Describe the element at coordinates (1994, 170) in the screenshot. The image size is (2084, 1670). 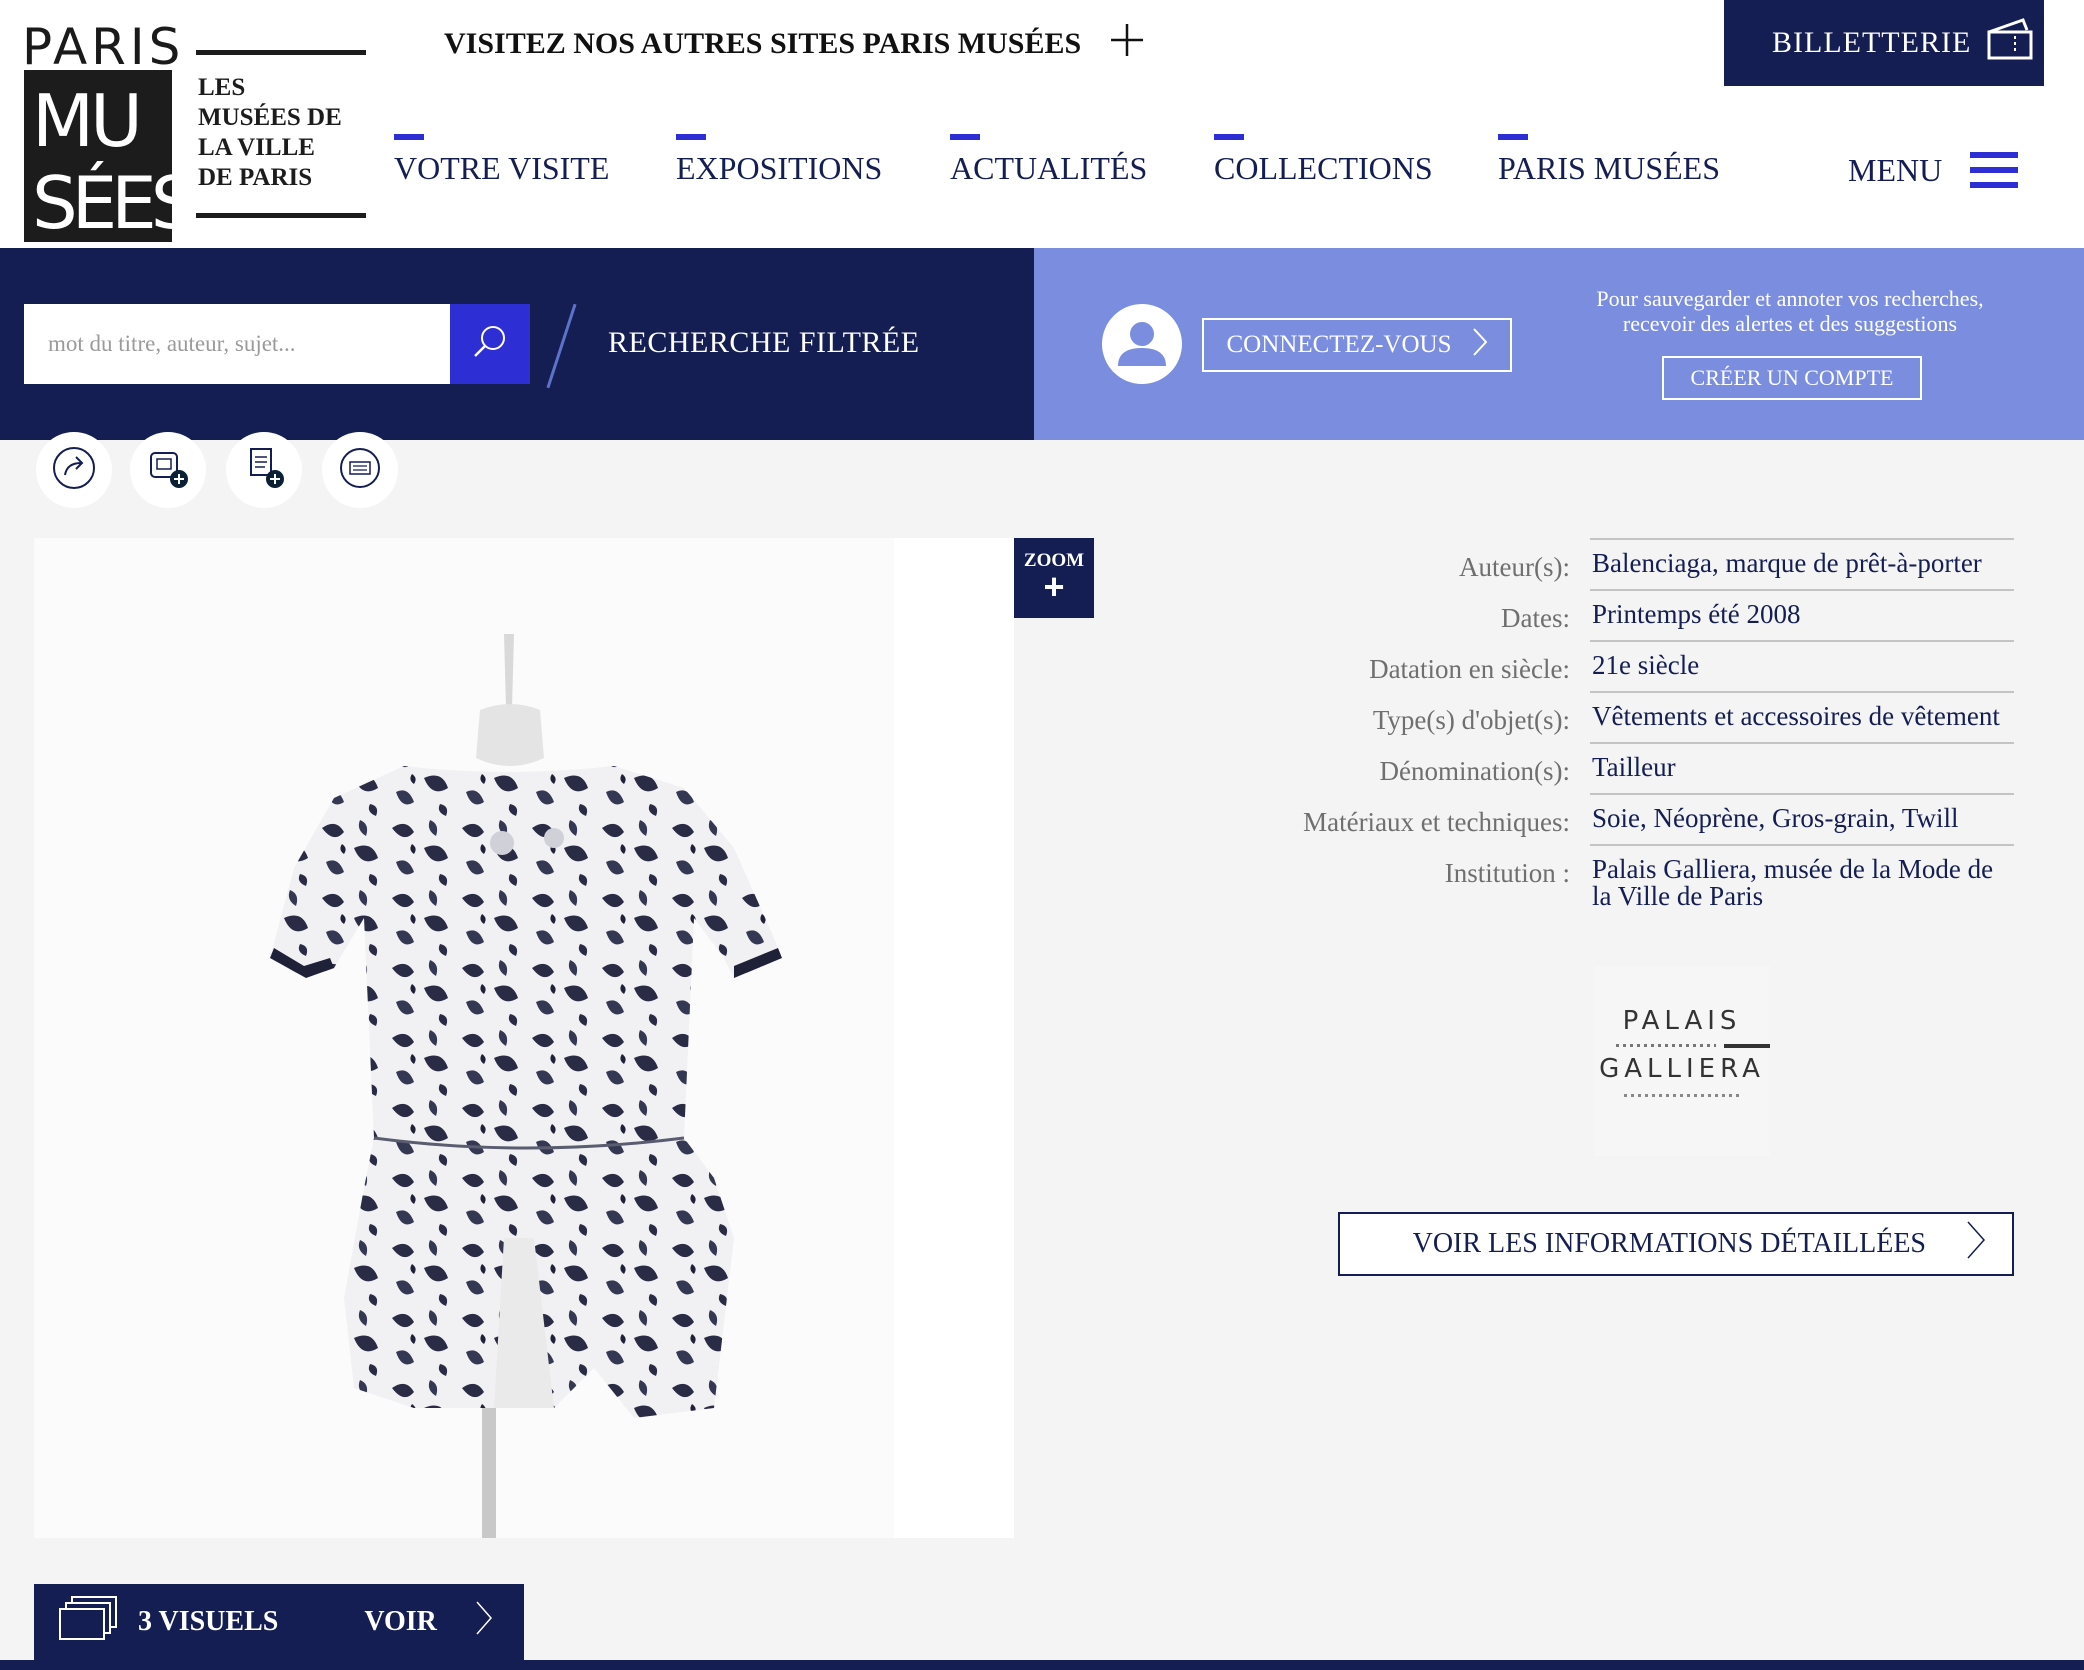
I see `hamburger-icon` at that location.